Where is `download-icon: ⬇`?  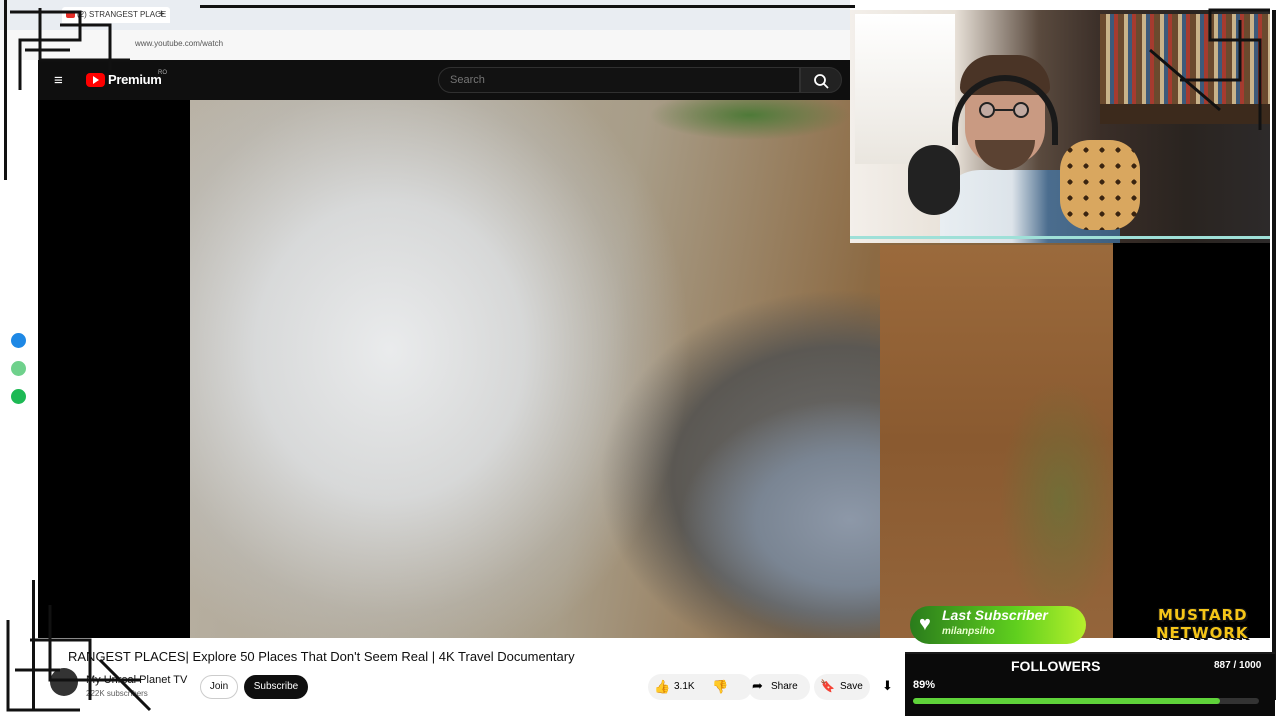 download-icon: ⬇ is located at coordinates (887, 686).